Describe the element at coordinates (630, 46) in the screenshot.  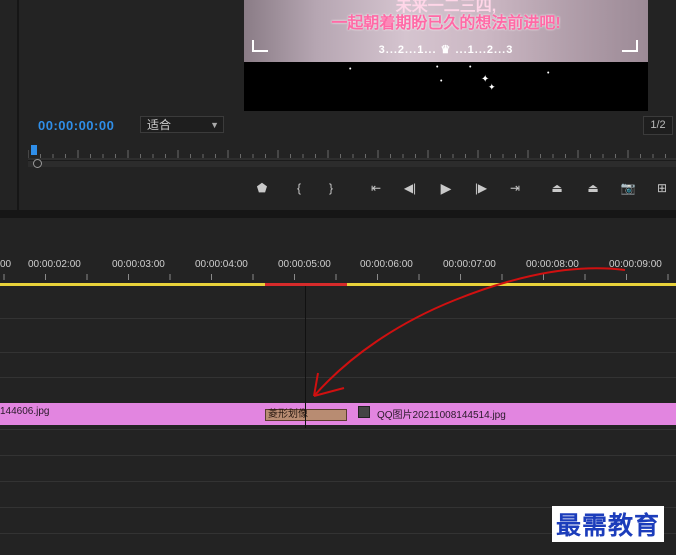
I see `frame-bracket-right` at that location.